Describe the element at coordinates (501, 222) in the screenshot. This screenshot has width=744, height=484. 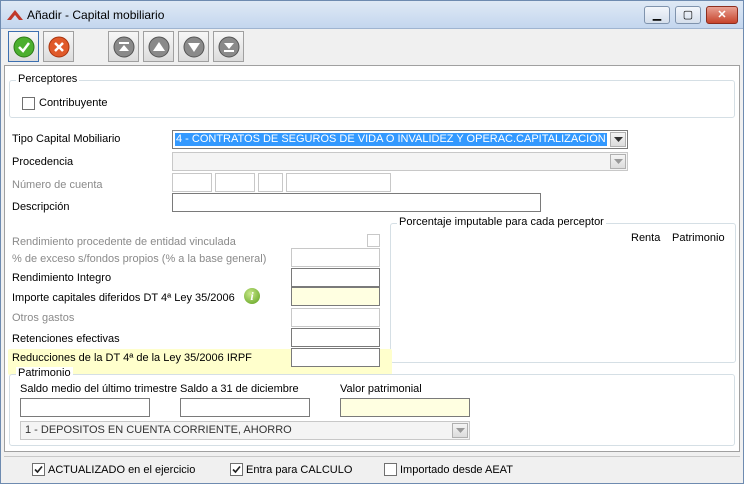
I see `porcentaje-title: Porcentaje imputable para cada perceptor` at that location.